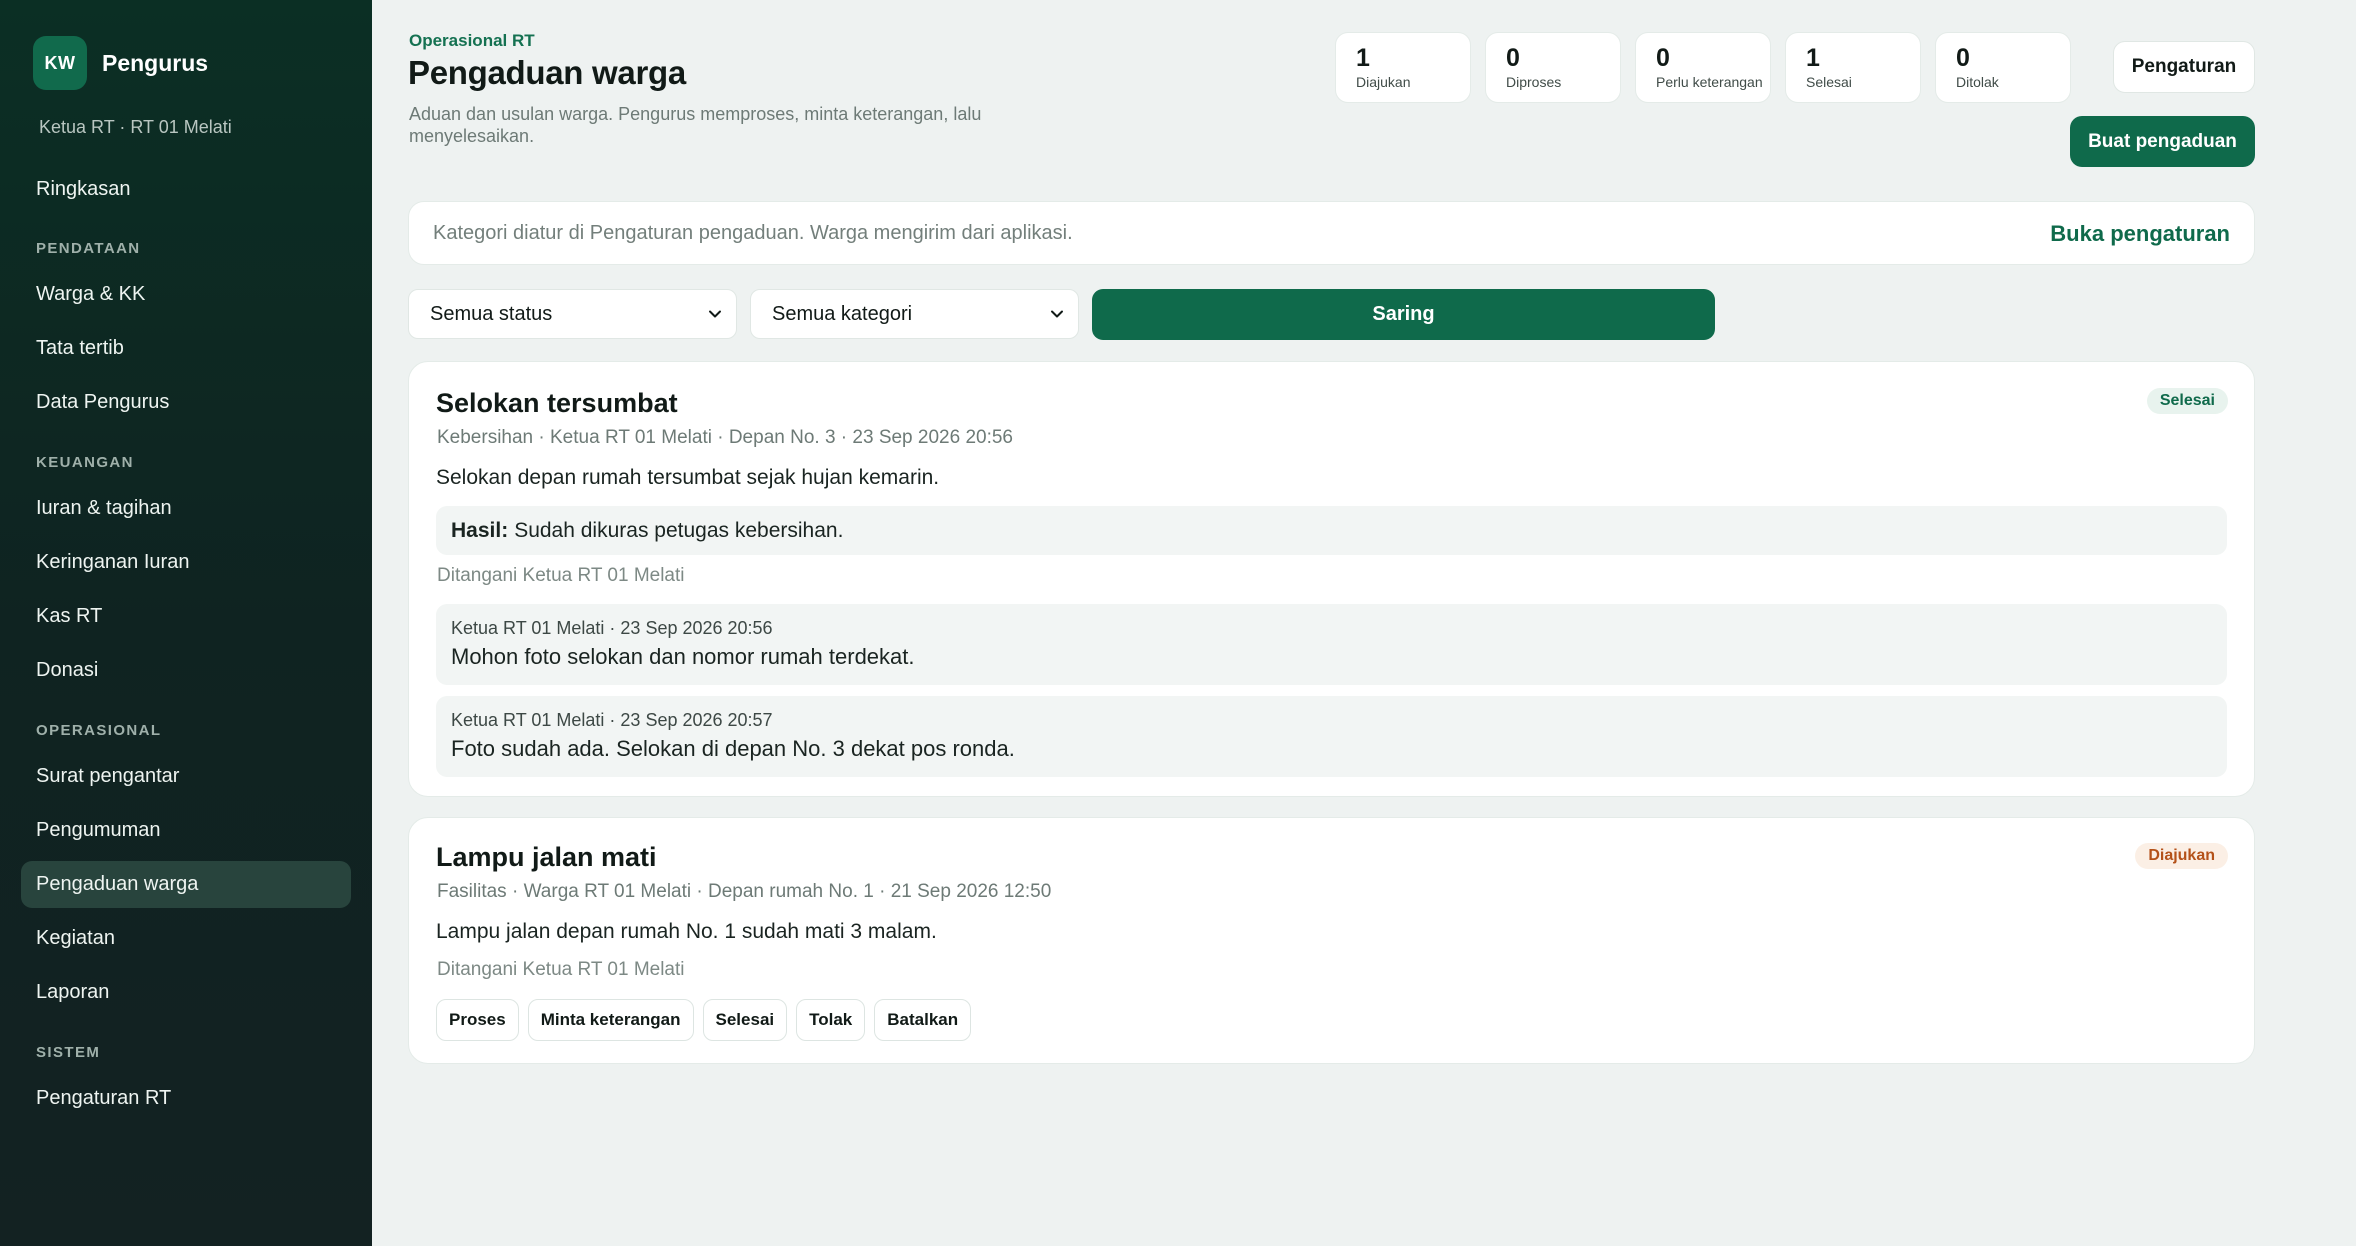  Describe the element at coordinates (186, 294) in the screenshot. I see `sidebar-item-warga: Warga & KK` at that location.